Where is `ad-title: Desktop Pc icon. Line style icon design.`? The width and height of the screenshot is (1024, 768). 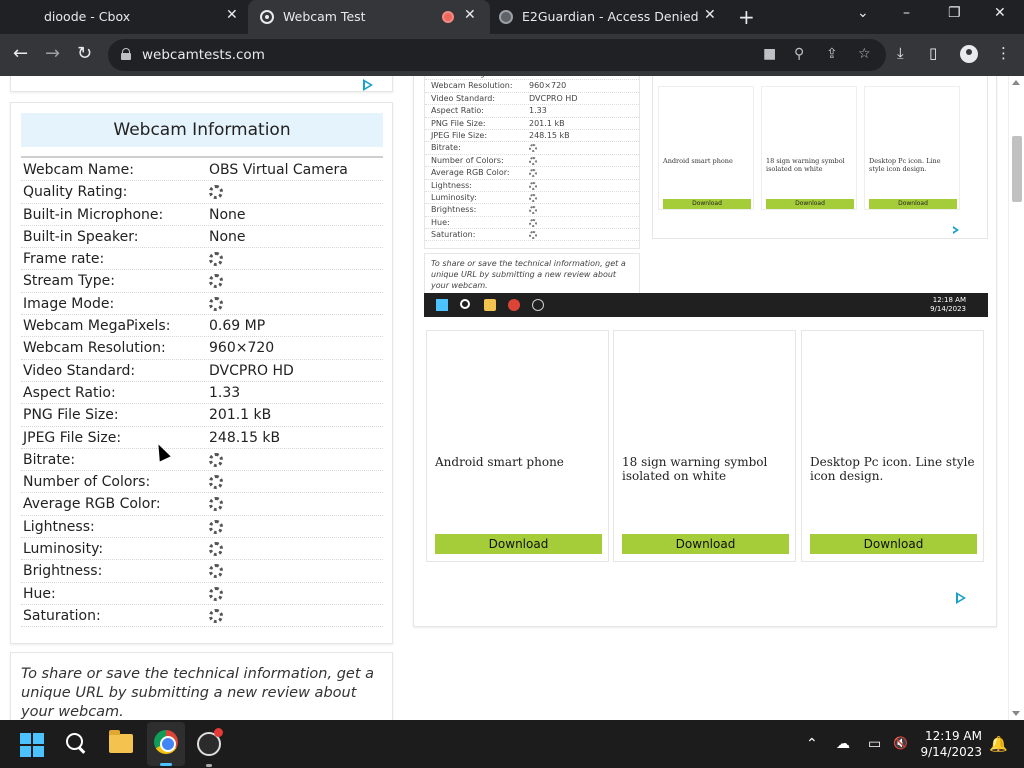
ad-title: Desktop Pc icon. Line style icon design. is located at coordinates (892, 469).